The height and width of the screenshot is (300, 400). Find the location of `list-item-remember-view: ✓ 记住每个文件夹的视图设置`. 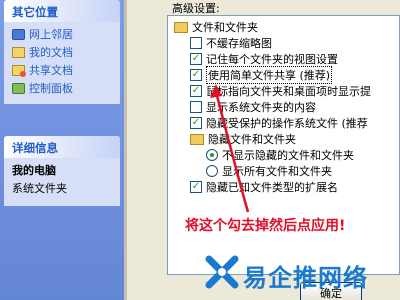

list-item-remember-view: ✓ 记住每个文件夹的视图设置 is located at coordinates (264, 59).